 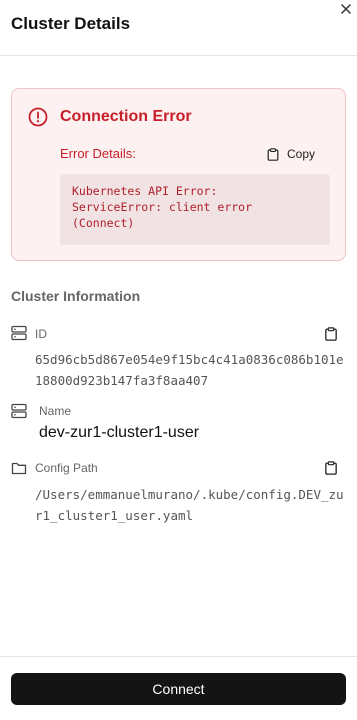 I want to click on name-label: Name, so click(x=55, y=411).